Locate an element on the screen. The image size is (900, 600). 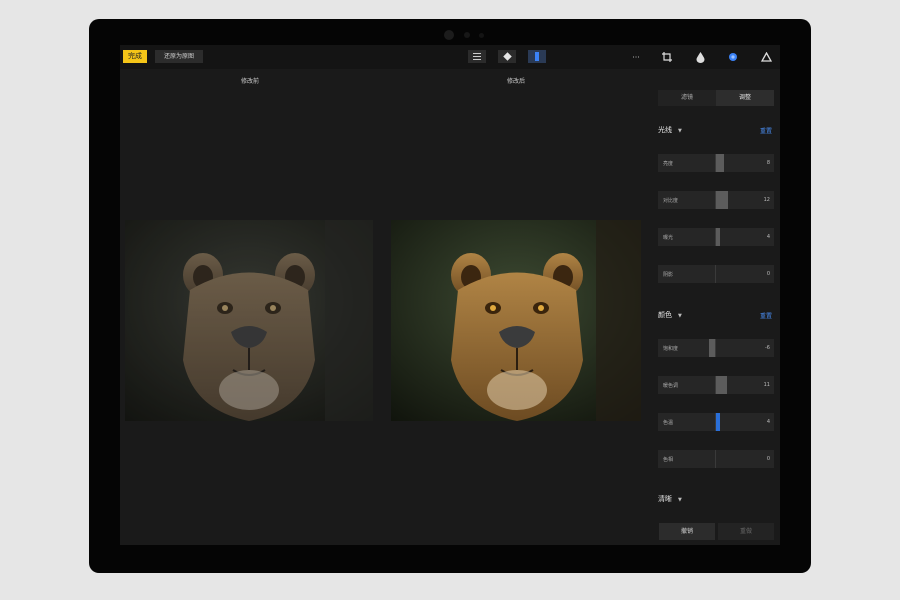
slider-tint: 色温 4 is located at coordinates (716, 422).